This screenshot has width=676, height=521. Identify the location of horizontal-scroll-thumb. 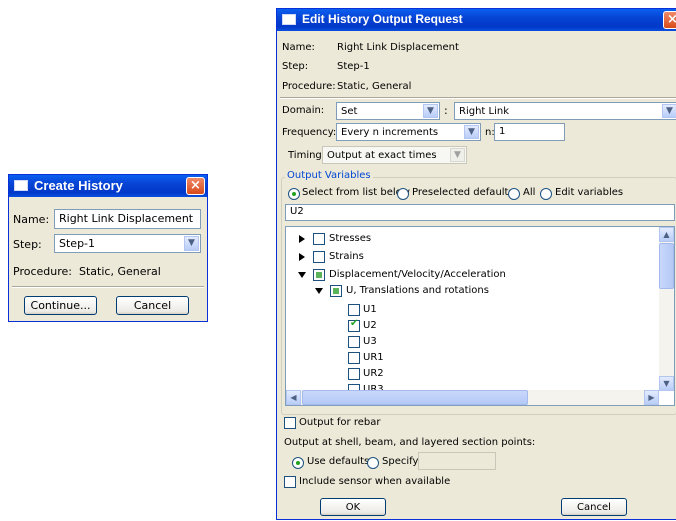
(415, 397).